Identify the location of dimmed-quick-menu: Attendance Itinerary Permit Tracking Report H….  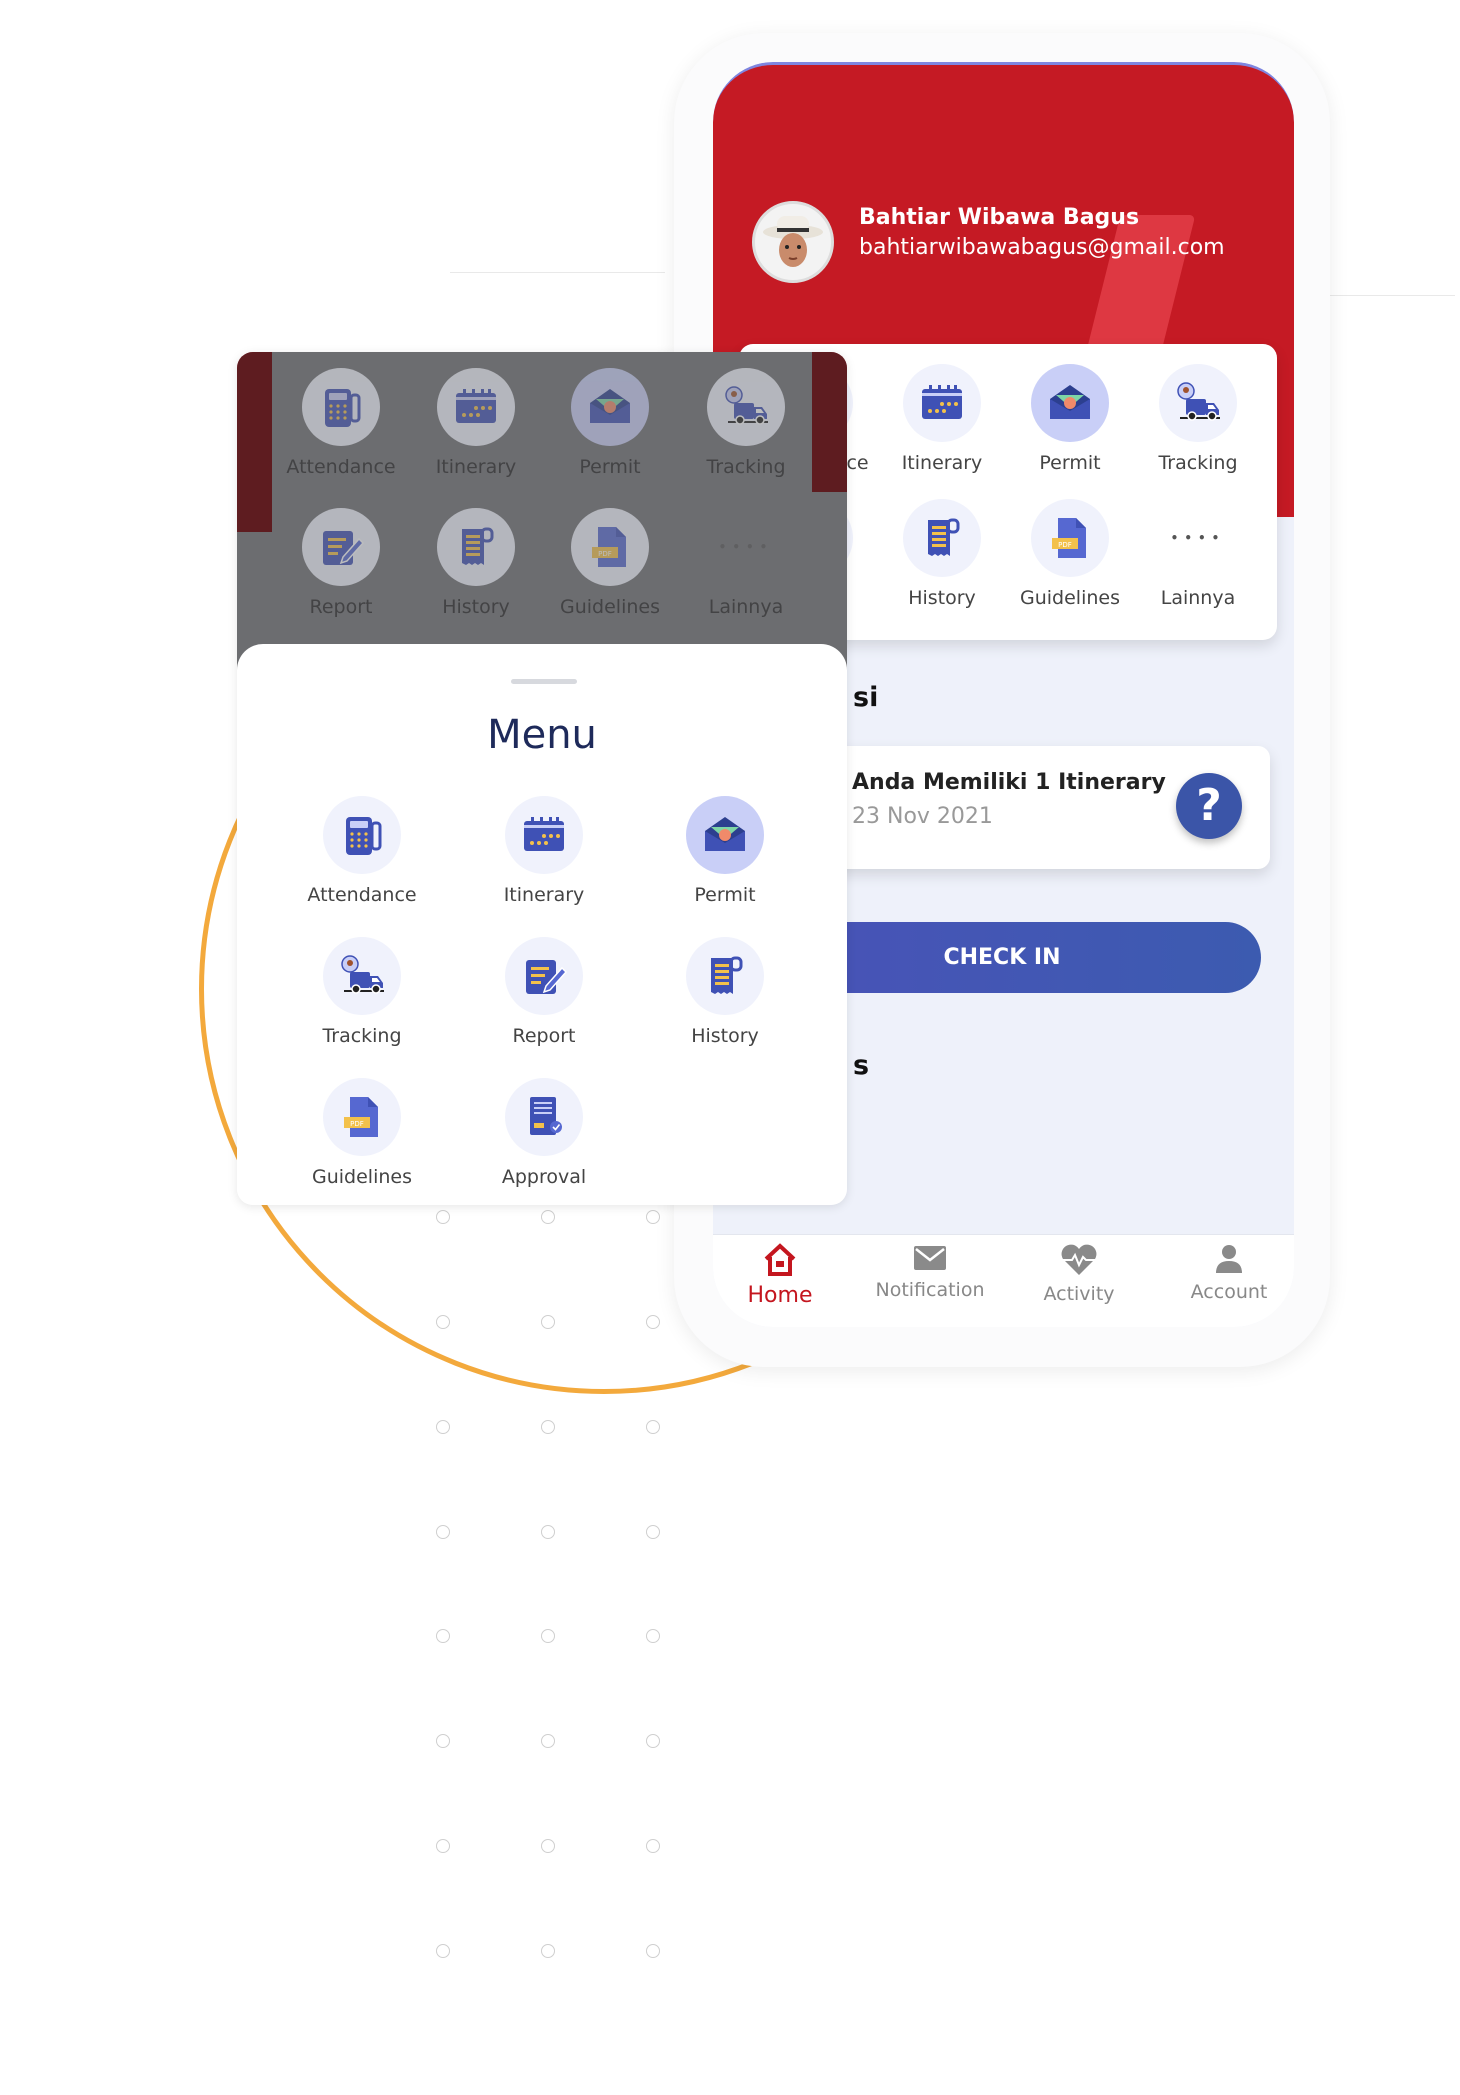
(542, 512).